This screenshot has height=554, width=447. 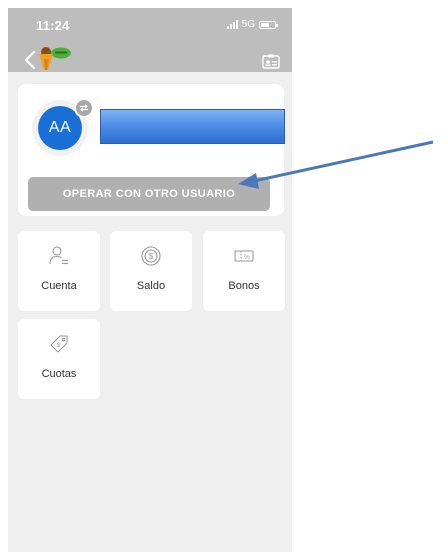 I want to click on app-logo, so click(x=55, y=58).